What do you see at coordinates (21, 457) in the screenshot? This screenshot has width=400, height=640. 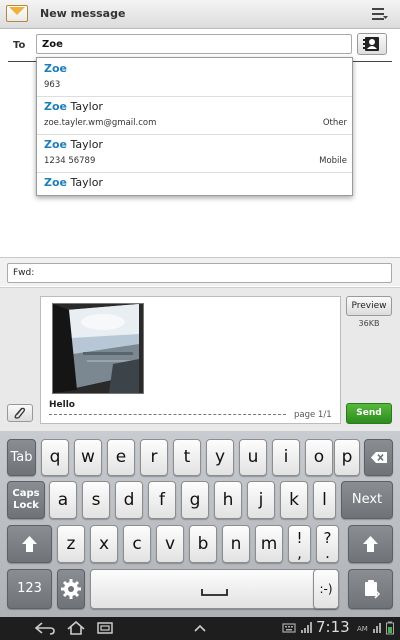 I see `tab-key: Tab` at bounding box center [21, 457].